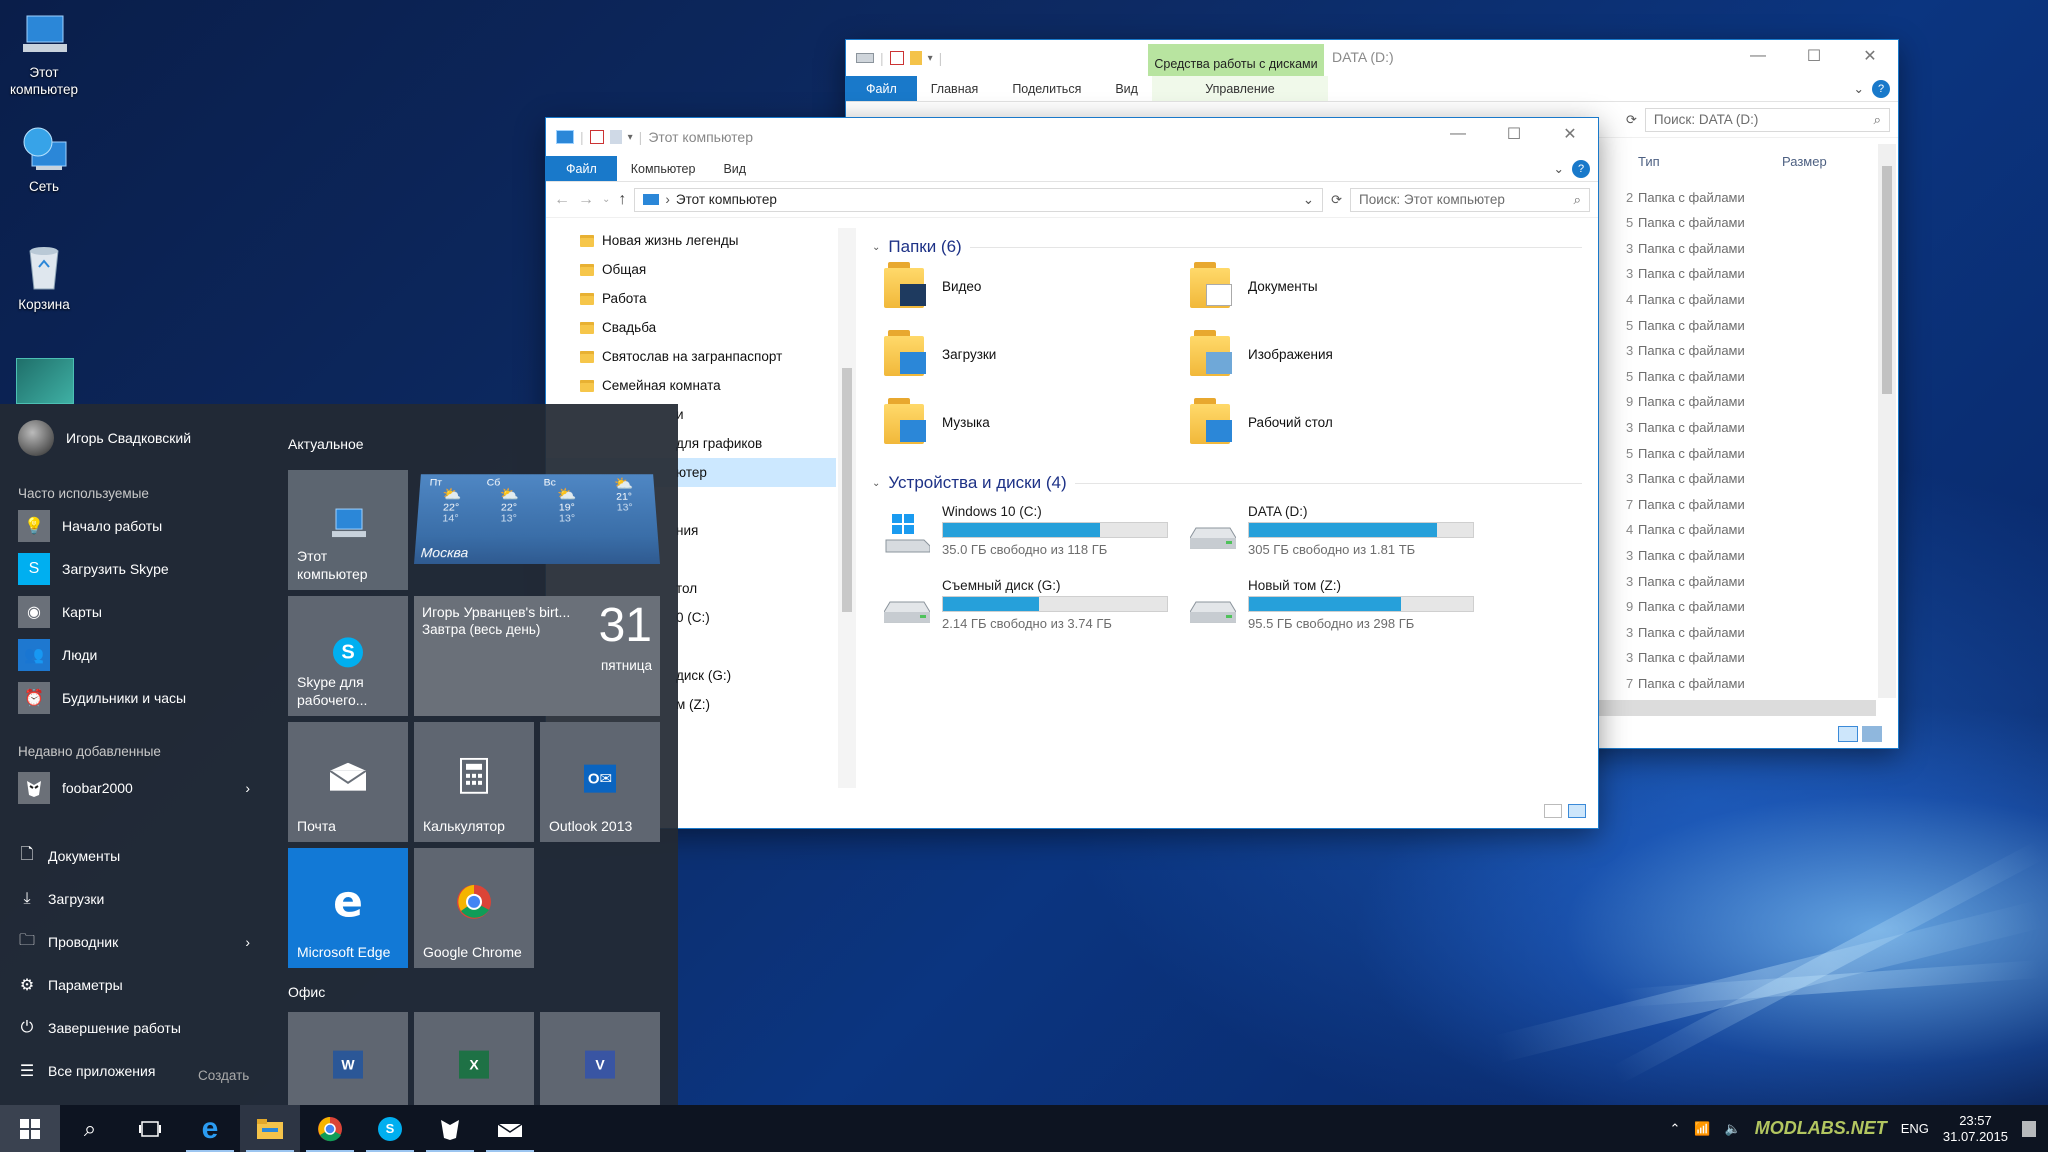 The height and width of the screenshot is (1152, 2048). I want to click on start-place-item: ⏻ Завершение работы, so click(134, 1028).